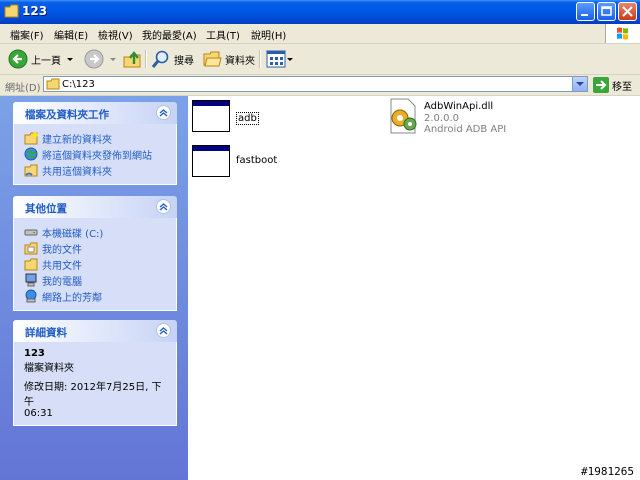 The image size is (640, 480). What do you see at coordinates (31, 296) in the screenshot?
I see `network-globe-icon` at bounding box center [31, 296].